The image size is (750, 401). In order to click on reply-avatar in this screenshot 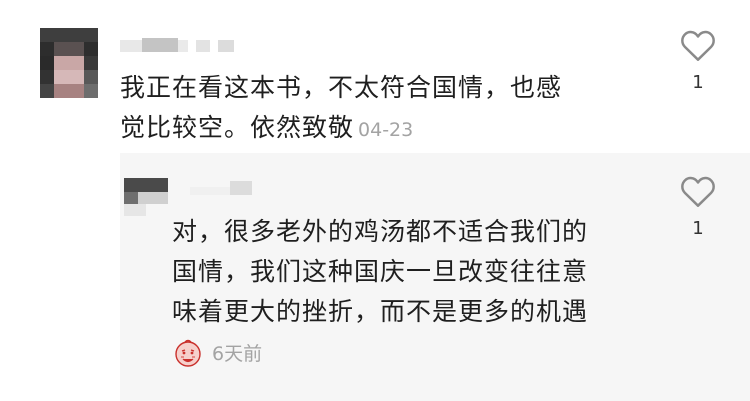, I will do `click(146, 197)`.